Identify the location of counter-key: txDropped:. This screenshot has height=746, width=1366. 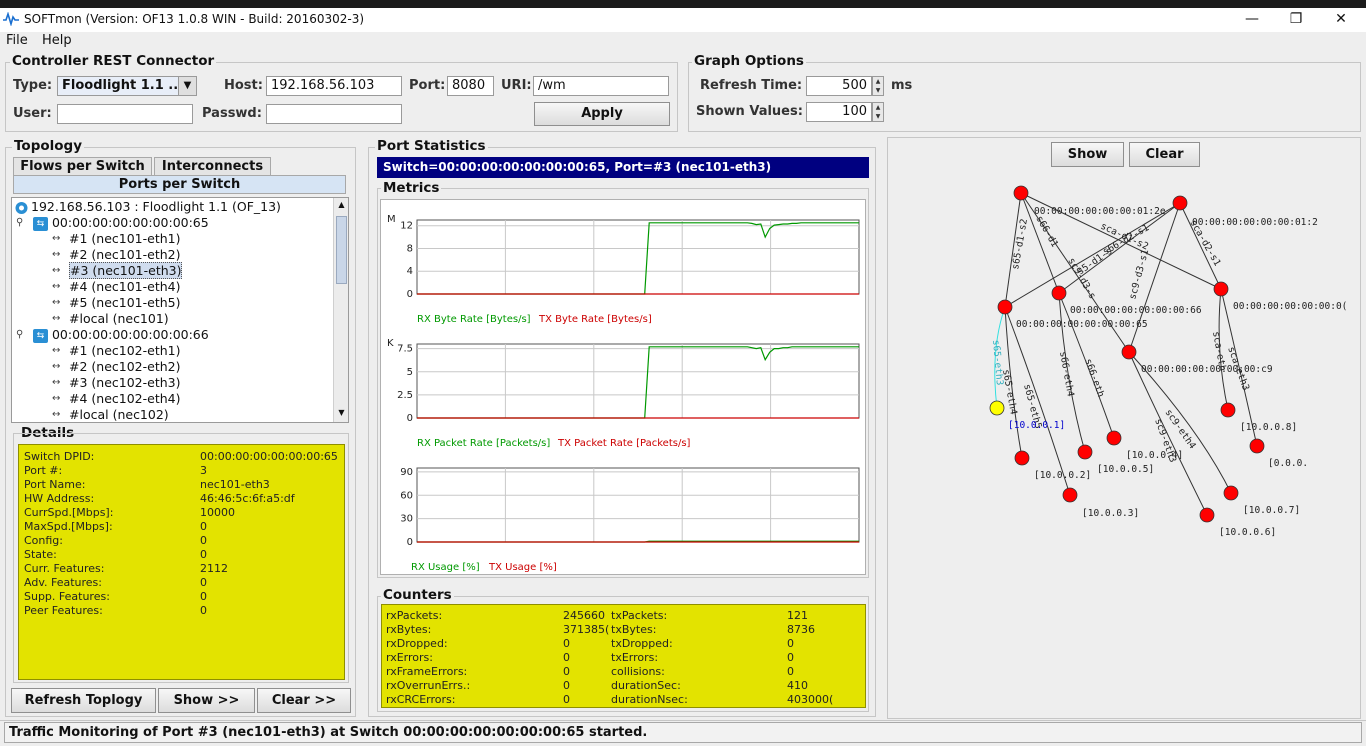
(642, 643).